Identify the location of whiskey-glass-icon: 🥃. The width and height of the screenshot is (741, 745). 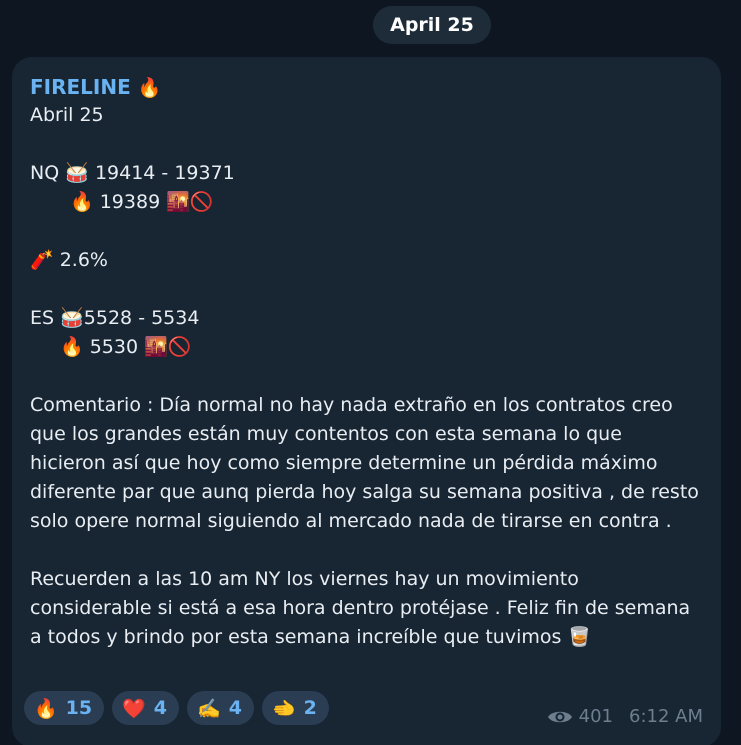
(579, 637).